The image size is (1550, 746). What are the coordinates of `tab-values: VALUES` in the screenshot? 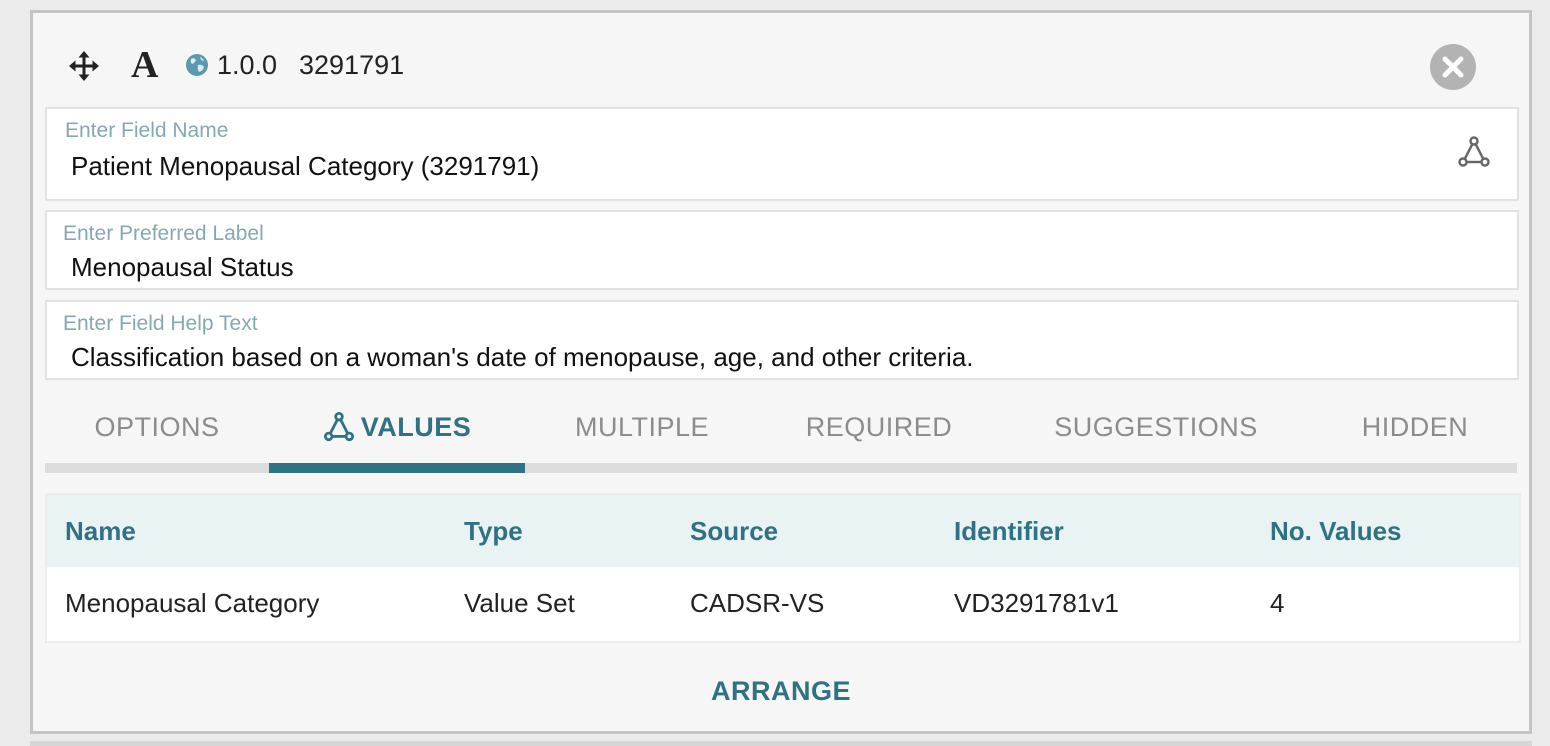 It's located at (397, 427).